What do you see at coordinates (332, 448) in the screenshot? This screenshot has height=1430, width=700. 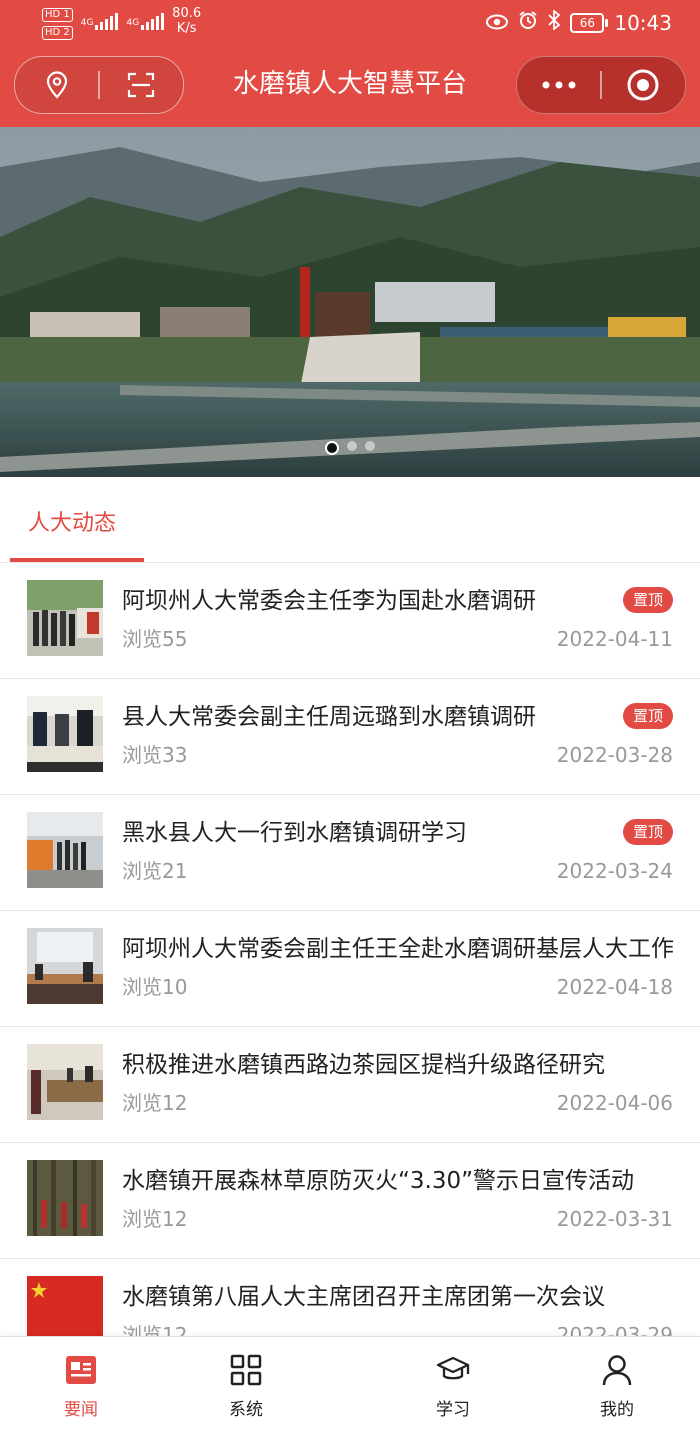 I see `carousel-dot-active` at bounding box center [332, 448].